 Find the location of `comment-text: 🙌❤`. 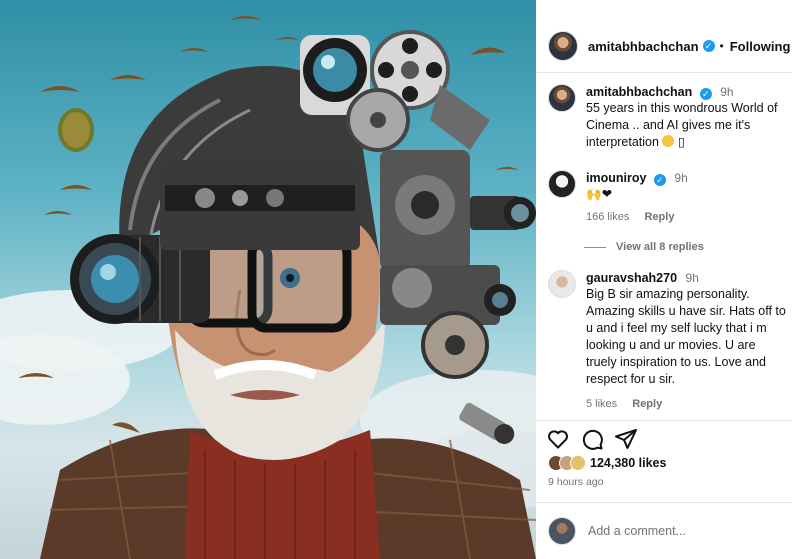

comment-text: 🙌❤ is located at coordinates (599, 194).